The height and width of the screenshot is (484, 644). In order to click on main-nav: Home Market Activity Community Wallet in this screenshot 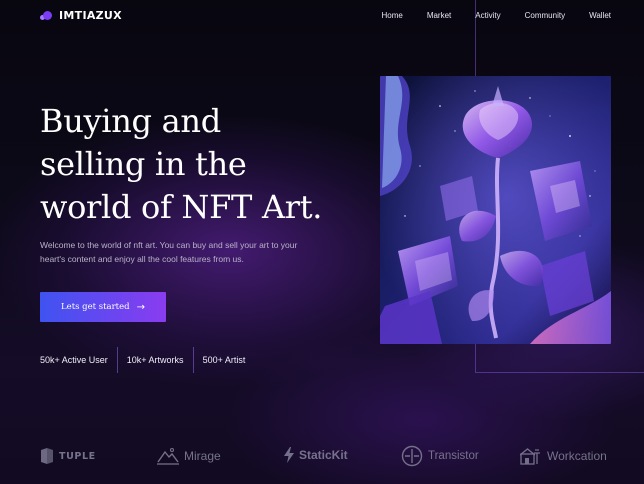, I will do `click(484, 15)`.